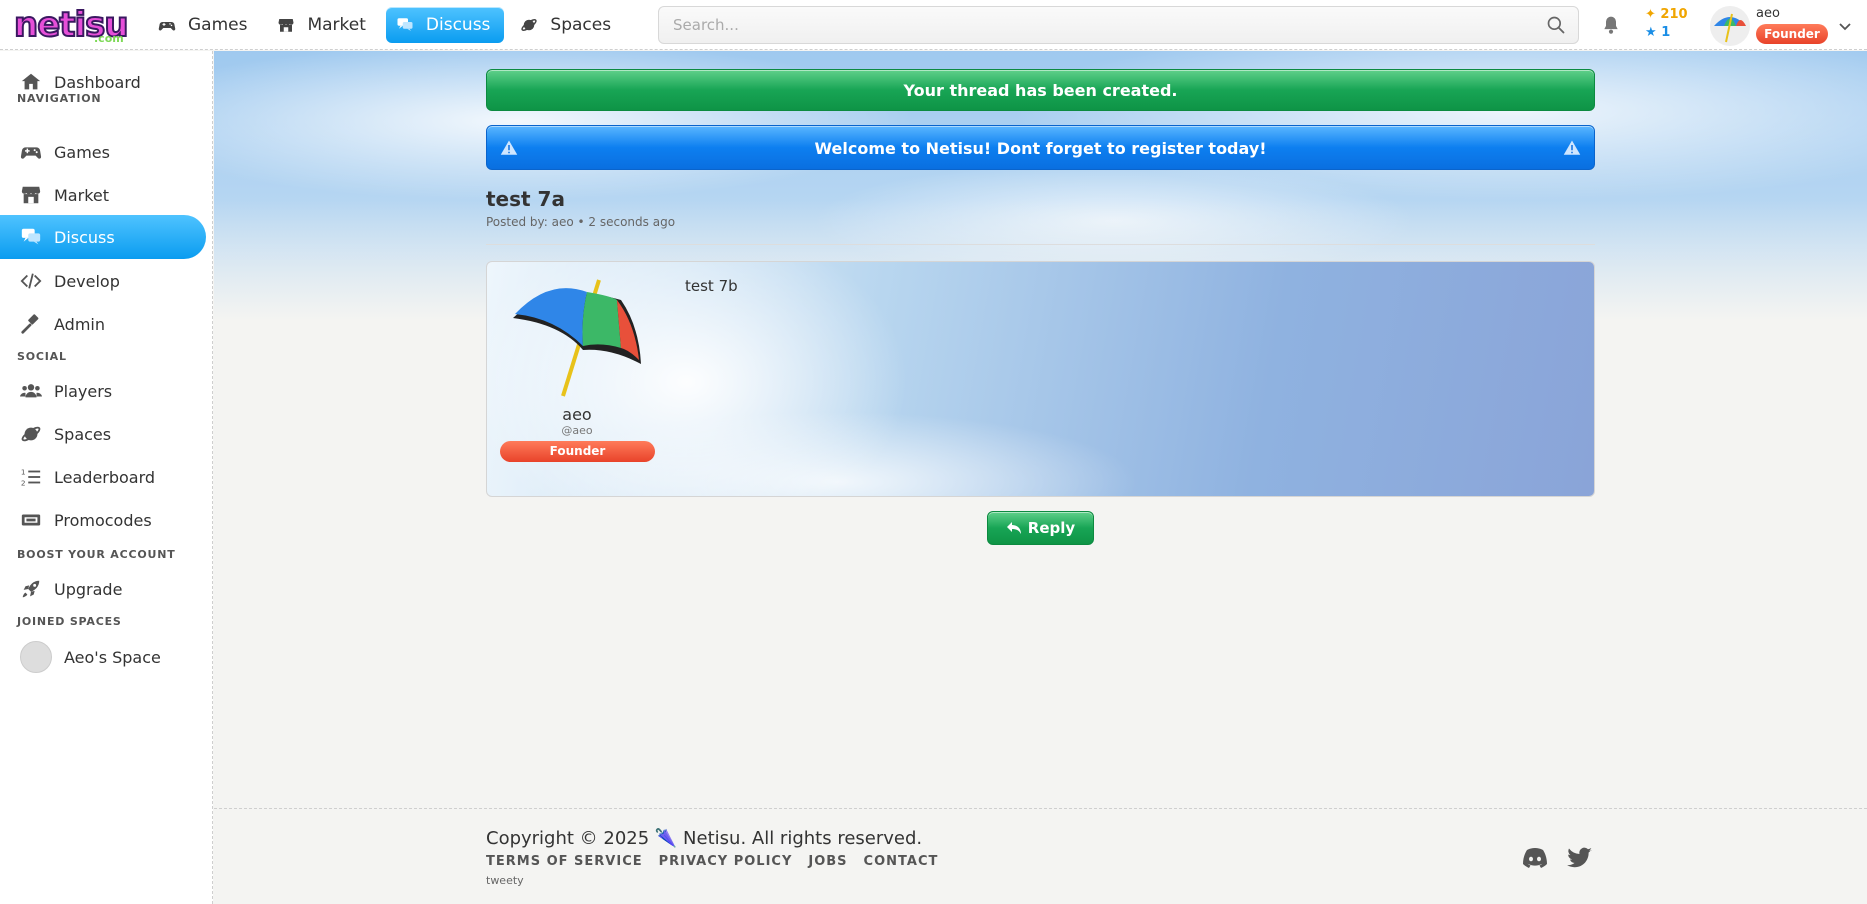  I want to click on sidebar-item-discuss: Discuss, so click(103, 237).